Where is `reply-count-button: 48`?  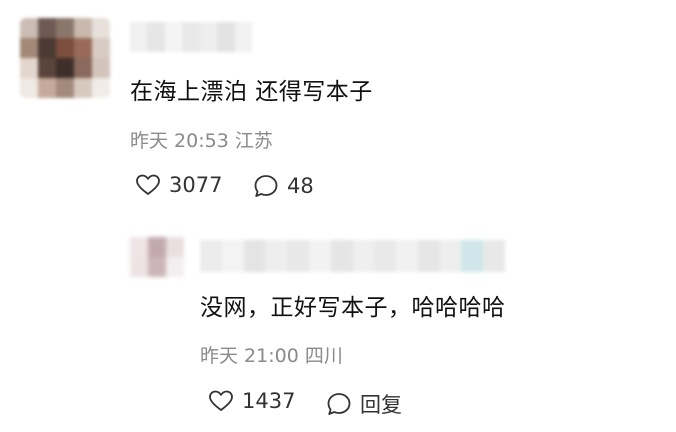
reply-count-button: 48 is located at coordinates (283, 186).